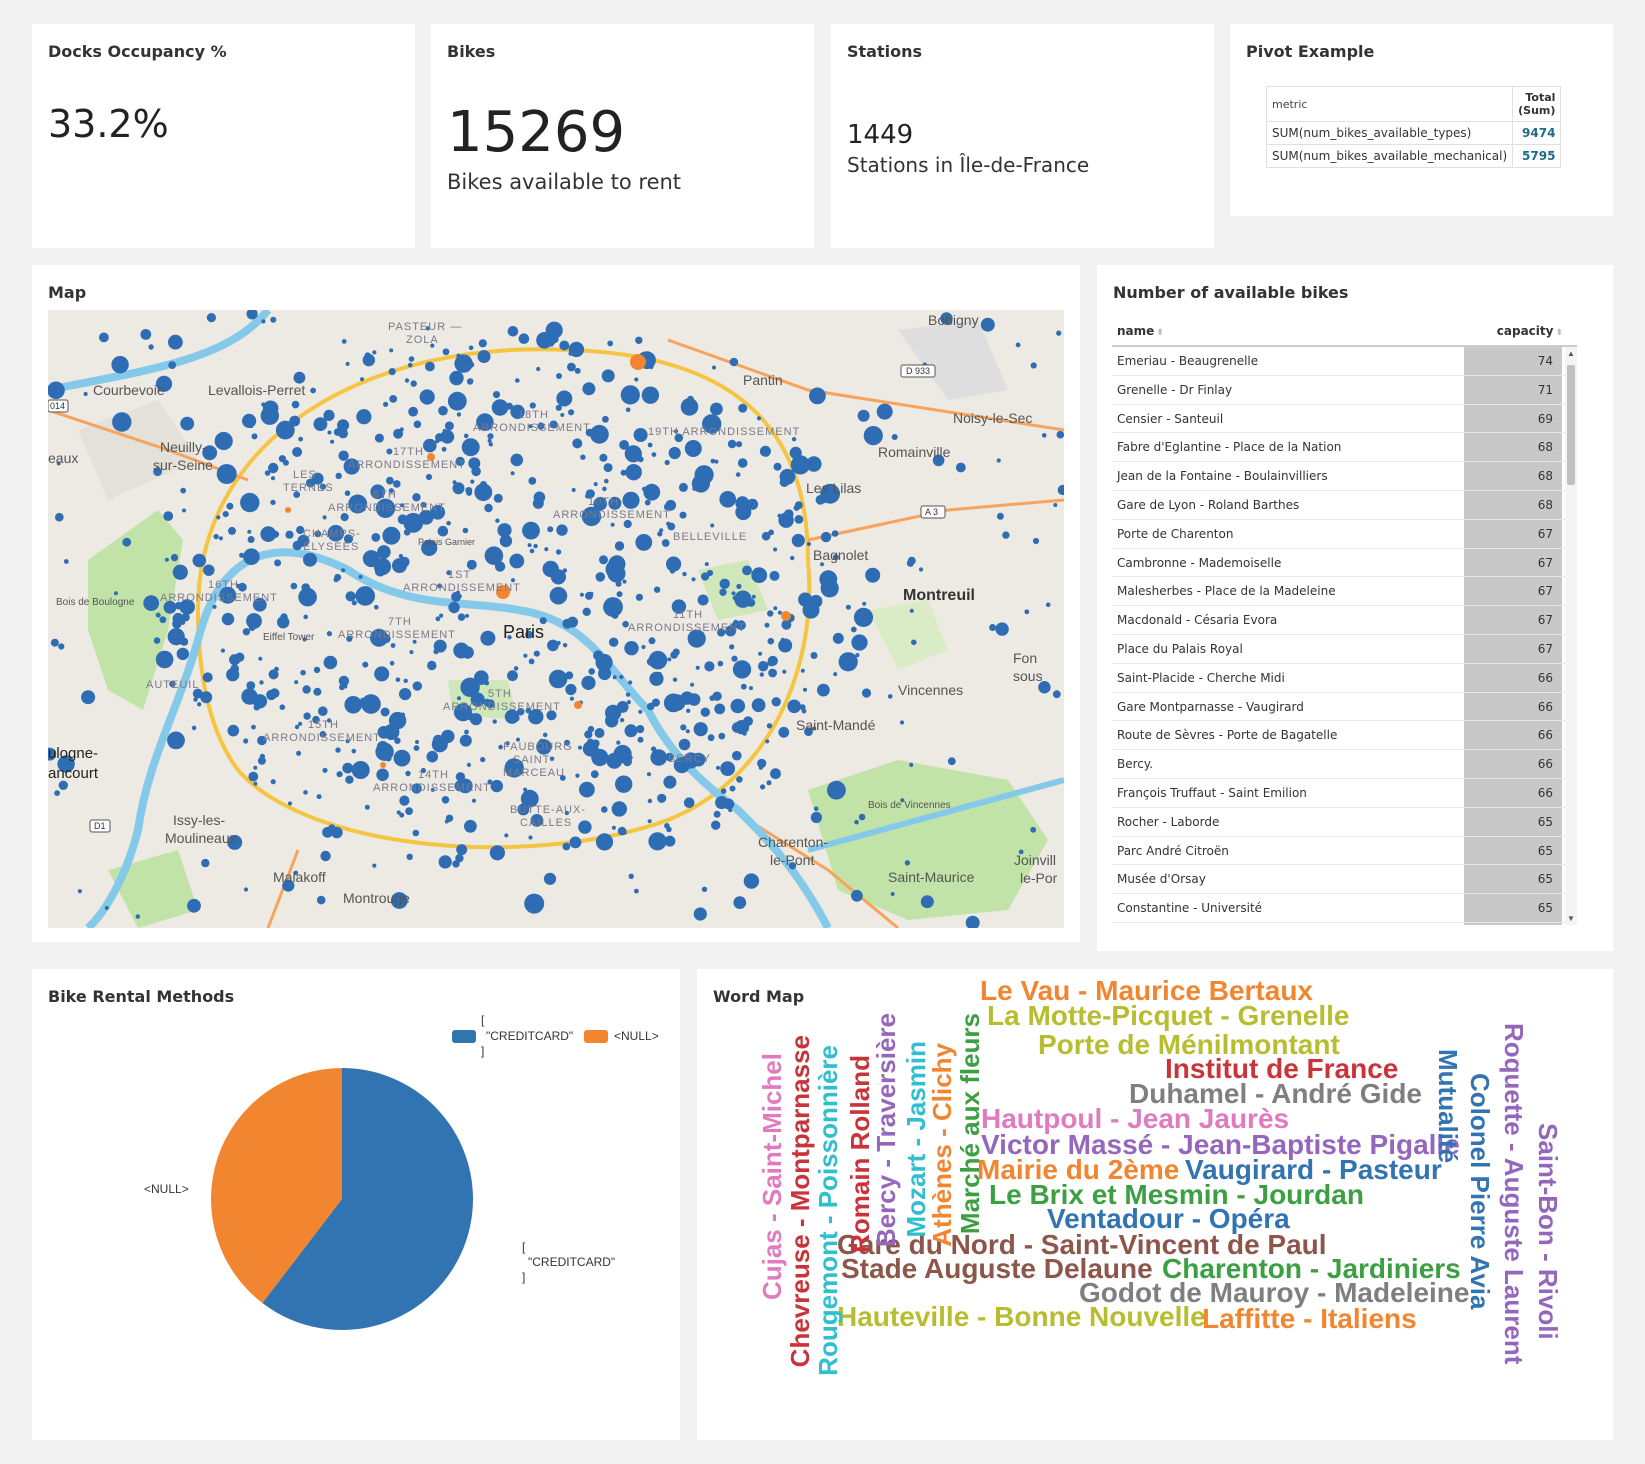 This screenshot has width=1645, height=1464. I want to click on word-cloud-term: Saint-Bon - Rivoli, so click(1548, 1231).